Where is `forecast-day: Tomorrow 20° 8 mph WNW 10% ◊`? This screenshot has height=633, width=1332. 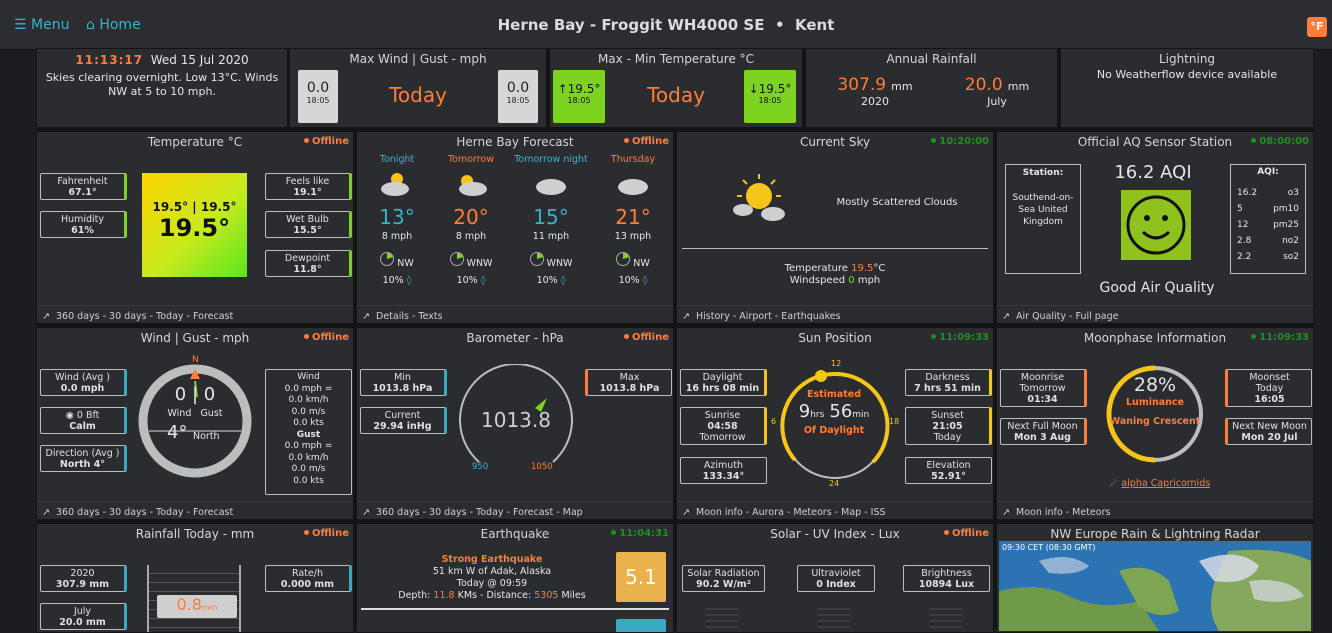
forecast-day: Tomorrow 20° 8 mph WNW 10% ◊ is located at coordinates (471, 220).